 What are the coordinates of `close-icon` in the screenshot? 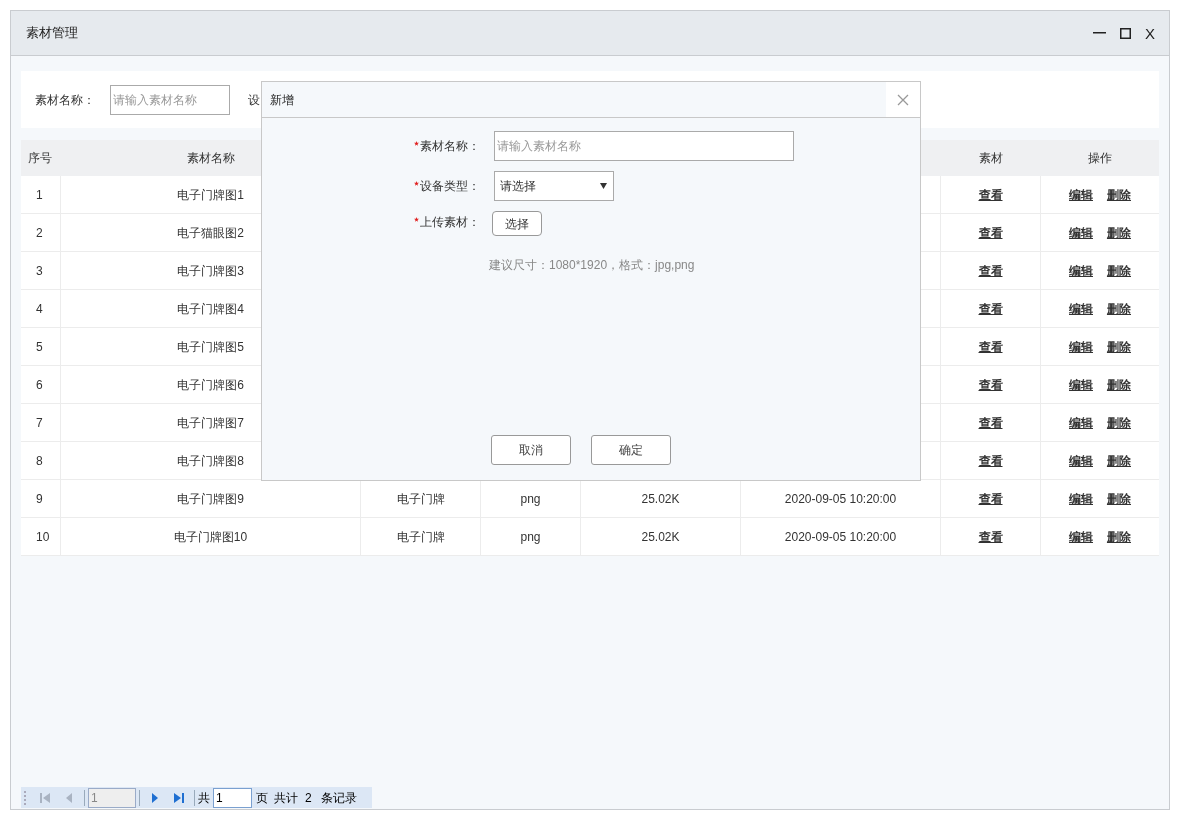 It's located at (903, 99).